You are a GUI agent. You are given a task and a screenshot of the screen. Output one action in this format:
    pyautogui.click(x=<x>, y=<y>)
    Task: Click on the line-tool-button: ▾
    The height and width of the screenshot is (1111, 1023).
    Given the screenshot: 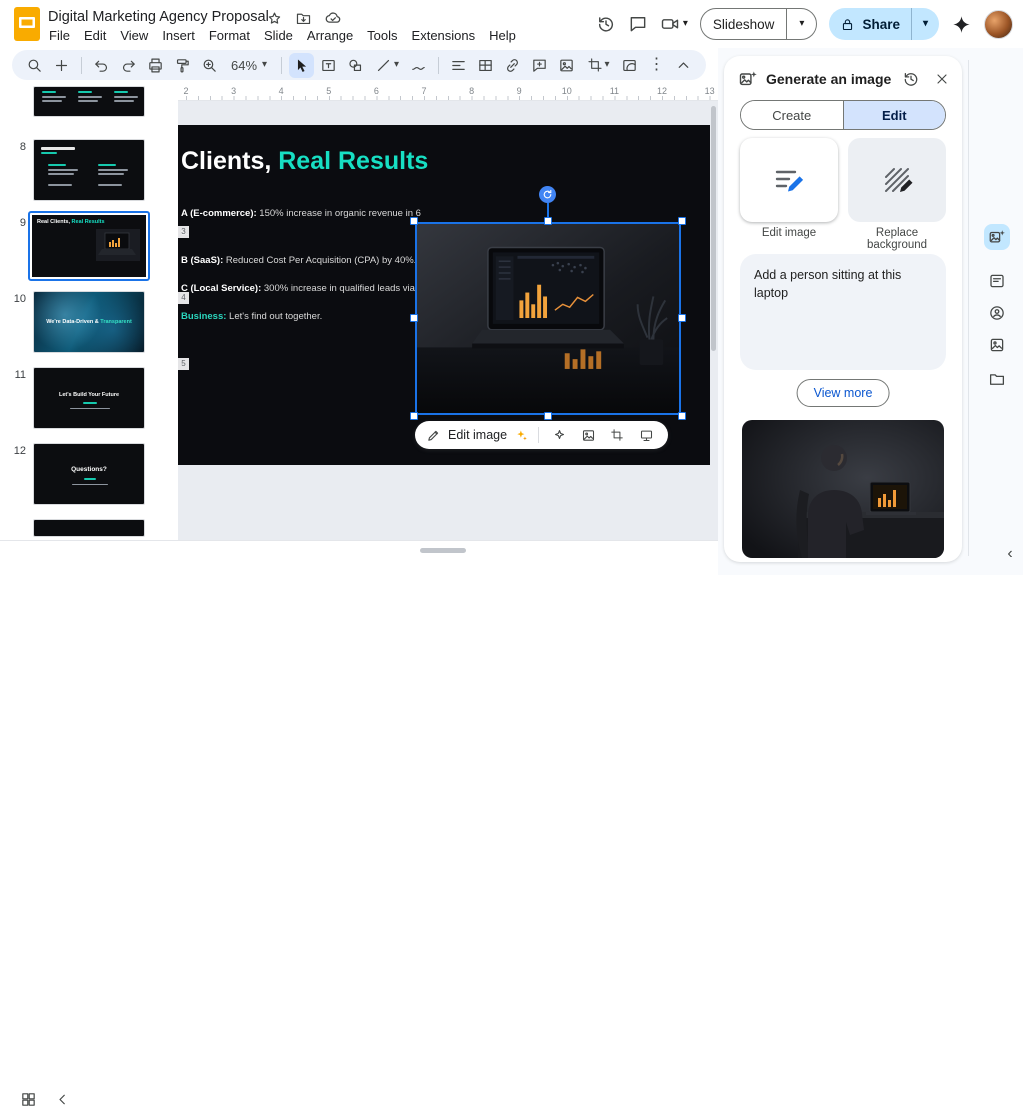 What is the action you would take?
    pyautogui.click(x=387, y=65)
    